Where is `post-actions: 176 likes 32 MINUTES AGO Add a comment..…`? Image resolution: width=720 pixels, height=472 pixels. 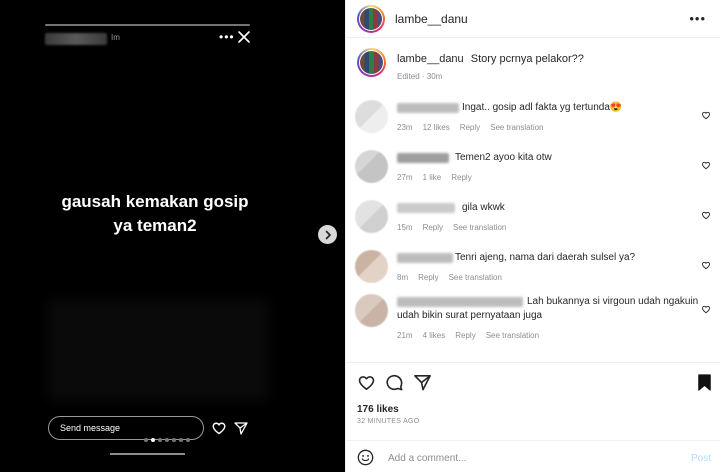
post-actions: 176 likes 32 MINUTES AGO Add a comment..… is located at coordinates (533, 414).